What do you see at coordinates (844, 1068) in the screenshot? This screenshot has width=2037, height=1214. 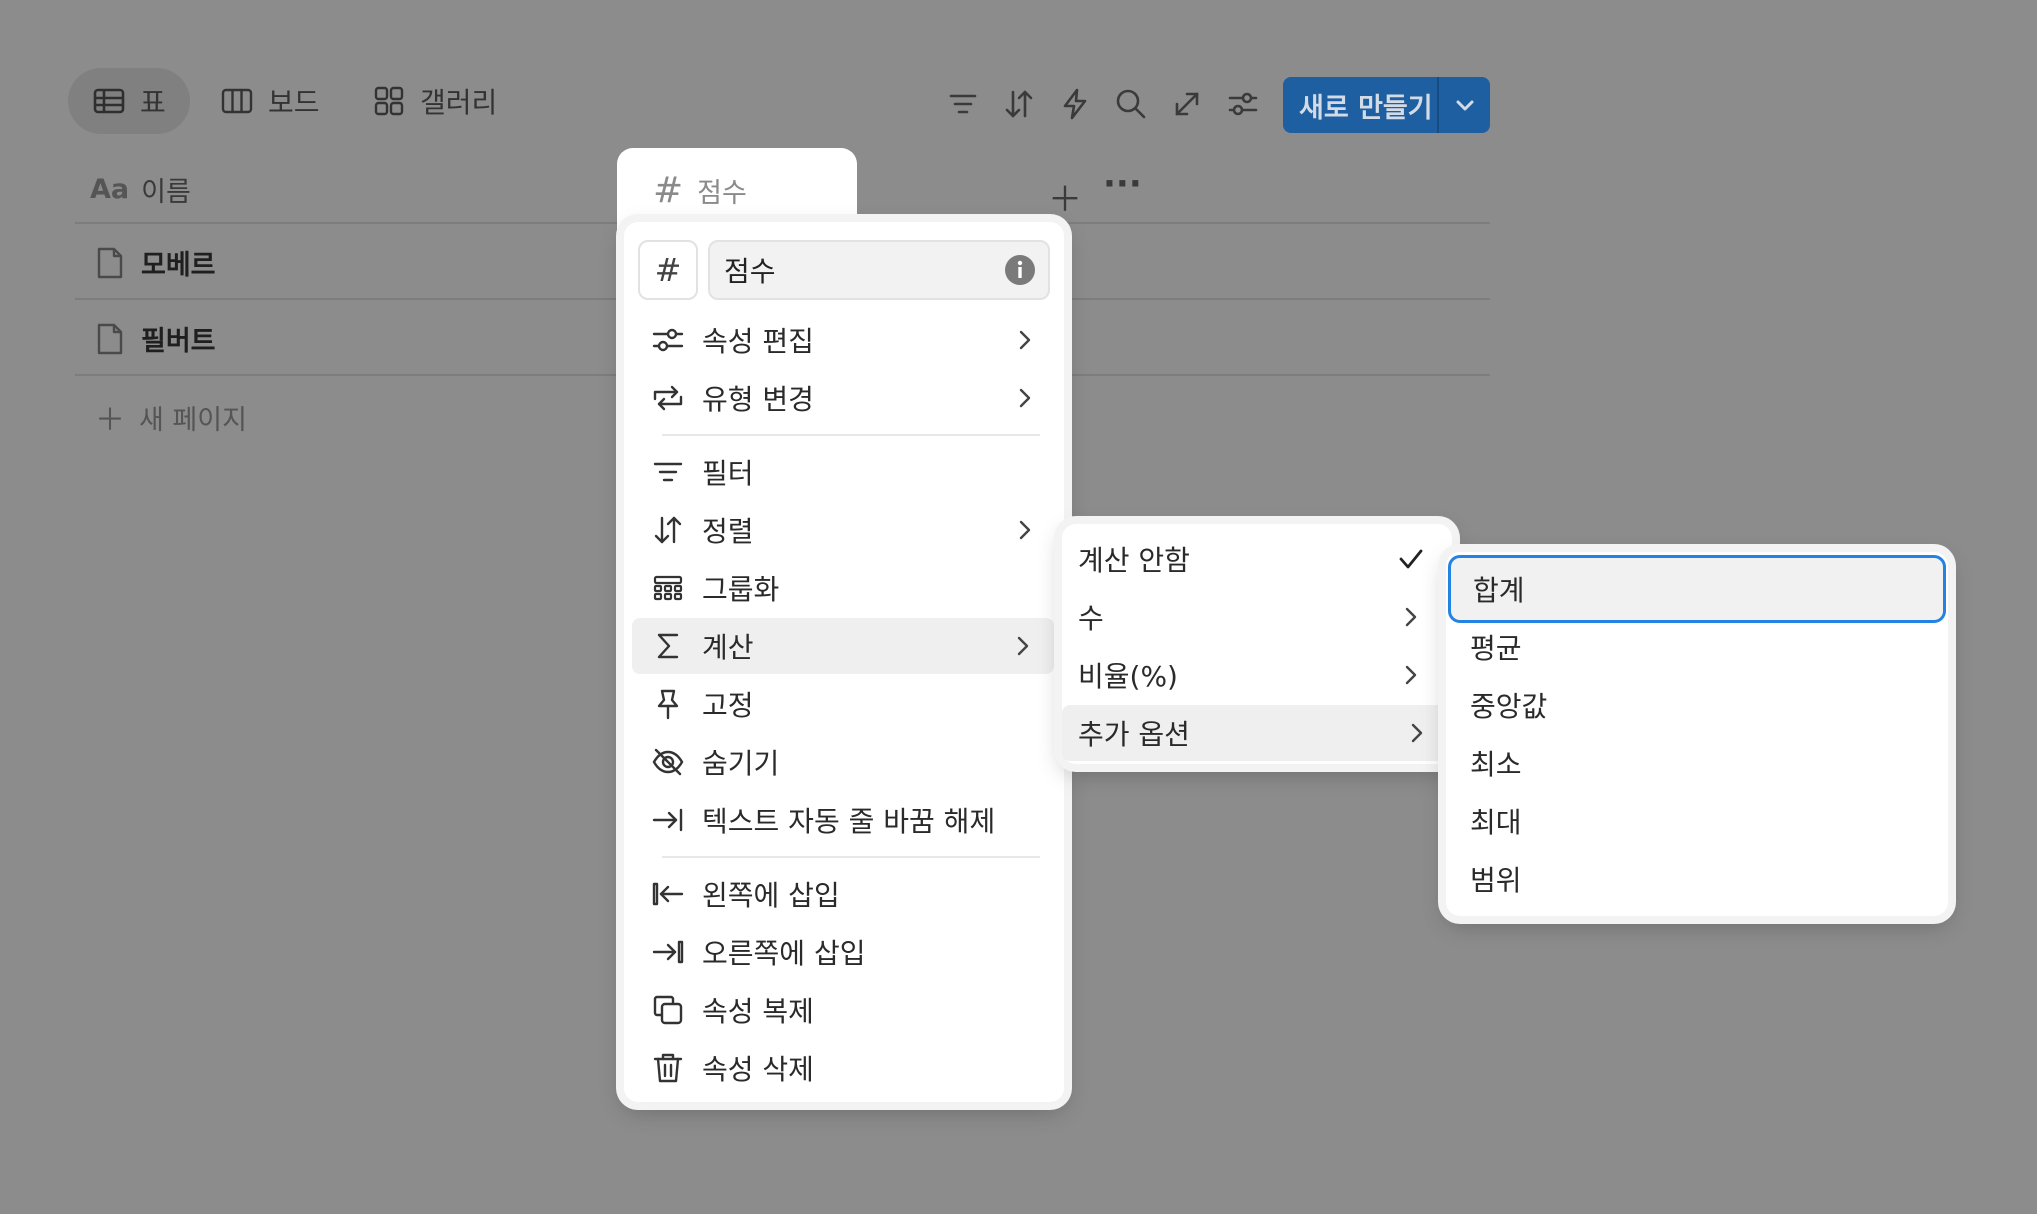 I see `menu-item-delete: 속성 삭제` at bounding box center [844, 1068].